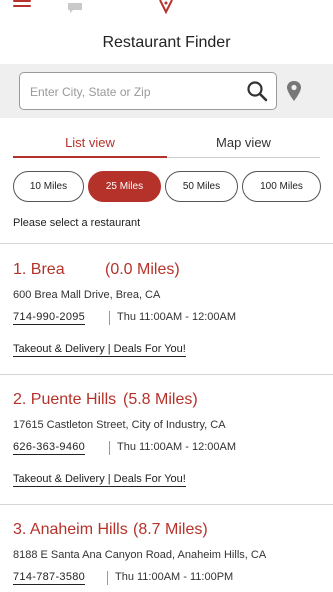  I want to click on radius-50-button: 50 Miles, so click(201, 186).